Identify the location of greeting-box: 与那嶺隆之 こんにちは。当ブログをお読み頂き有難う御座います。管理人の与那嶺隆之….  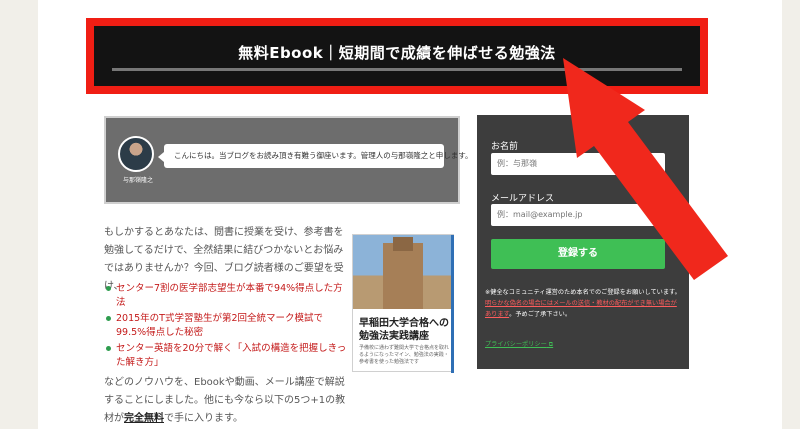
(288, 160).